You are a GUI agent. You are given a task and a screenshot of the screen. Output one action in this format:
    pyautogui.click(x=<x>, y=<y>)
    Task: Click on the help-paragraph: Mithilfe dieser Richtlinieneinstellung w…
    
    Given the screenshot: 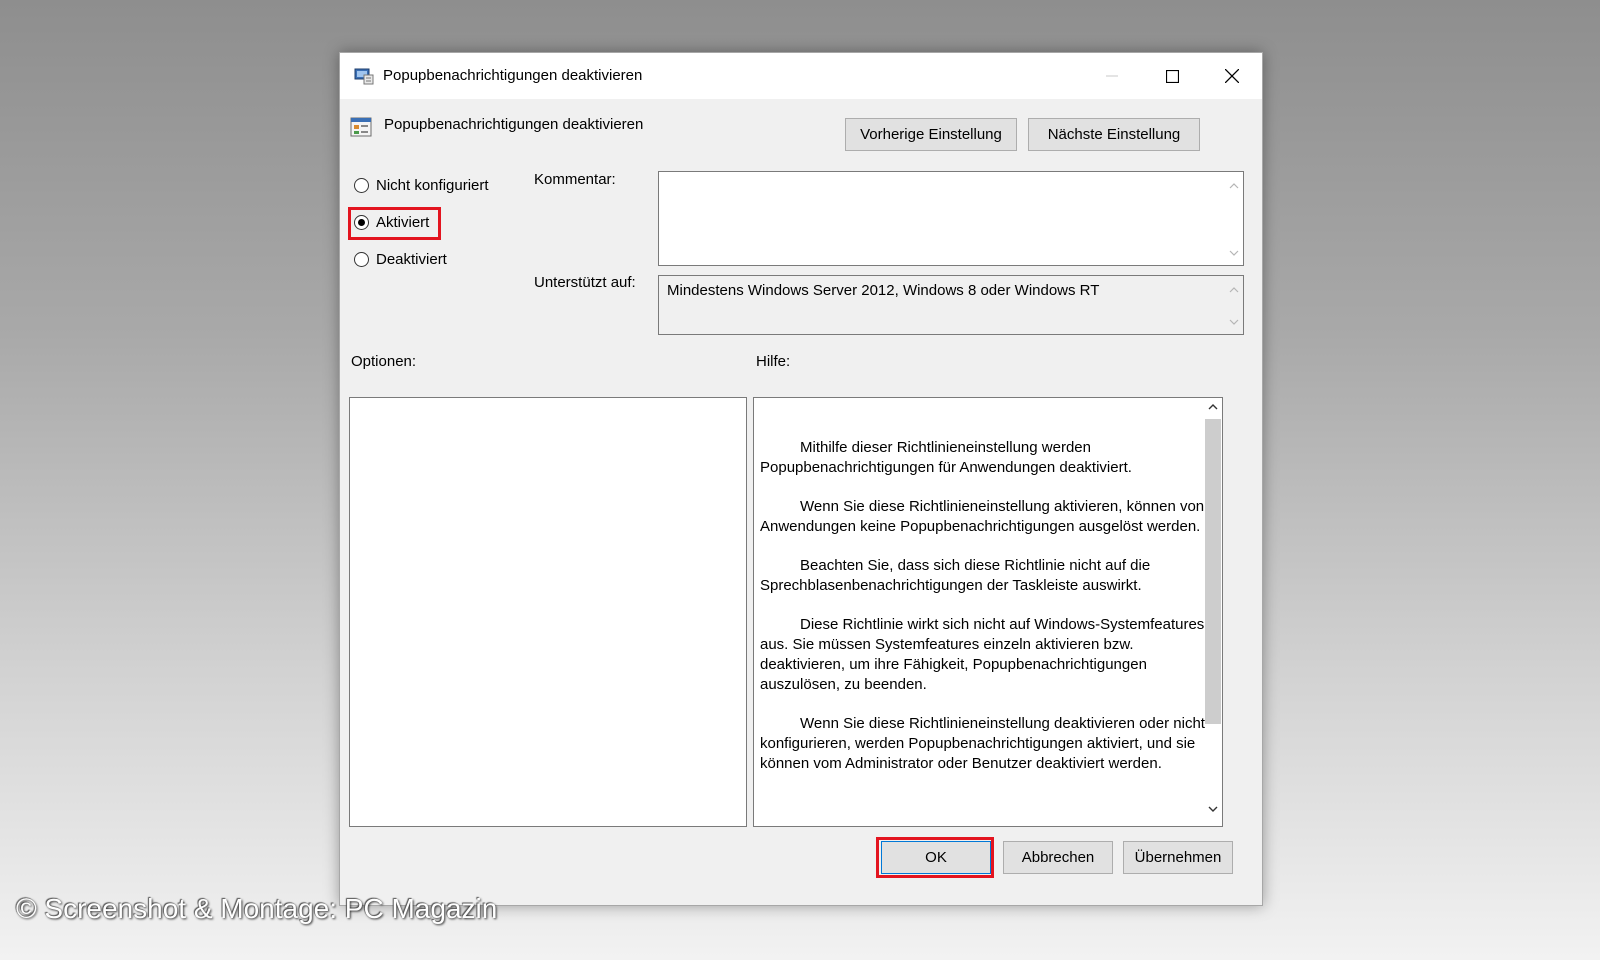 What is the action you would take?
    pyautogui.click(x=946, y=457)
    